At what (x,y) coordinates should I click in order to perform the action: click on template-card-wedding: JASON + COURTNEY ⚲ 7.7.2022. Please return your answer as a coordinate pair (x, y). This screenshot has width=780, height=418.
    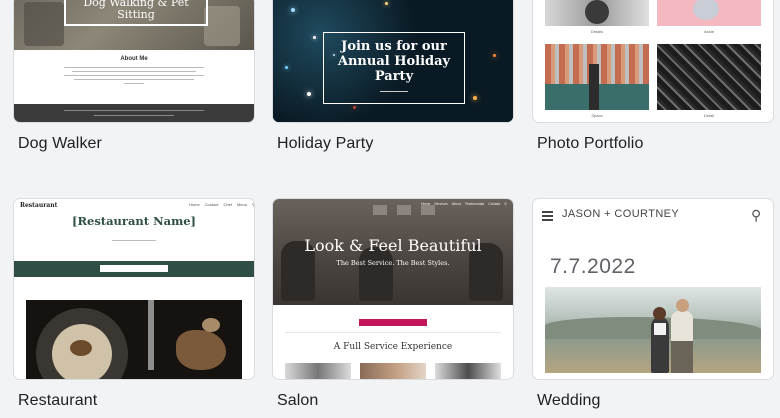
    Looking at the image, I should click on (653, 289).